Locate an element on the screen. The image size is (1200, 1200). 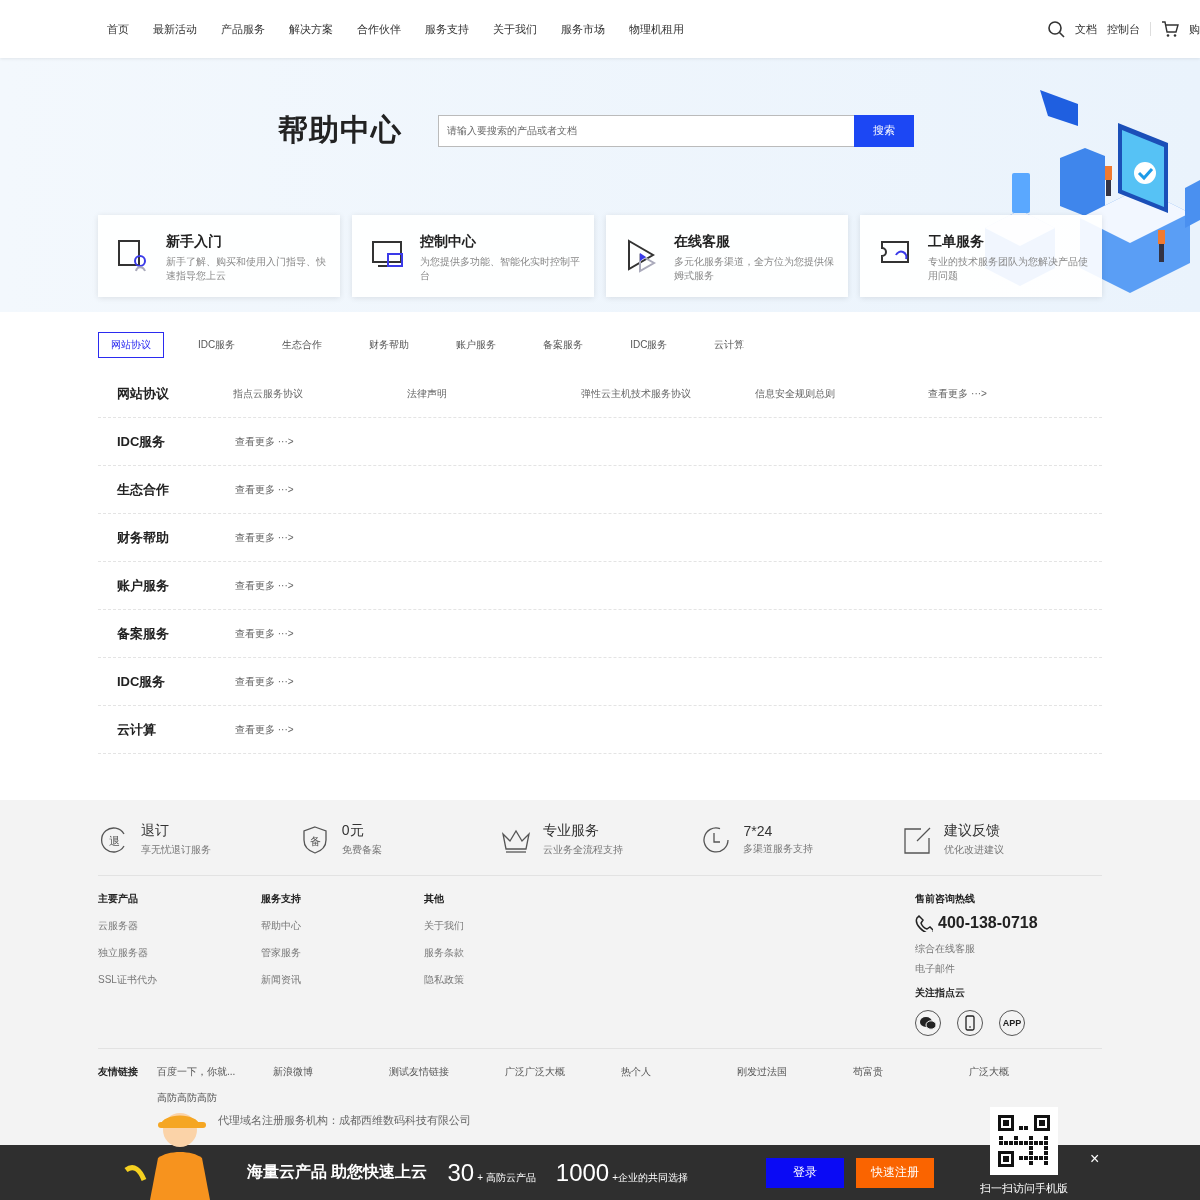
category-title: 云计算 is located at coordinates (136, 729).